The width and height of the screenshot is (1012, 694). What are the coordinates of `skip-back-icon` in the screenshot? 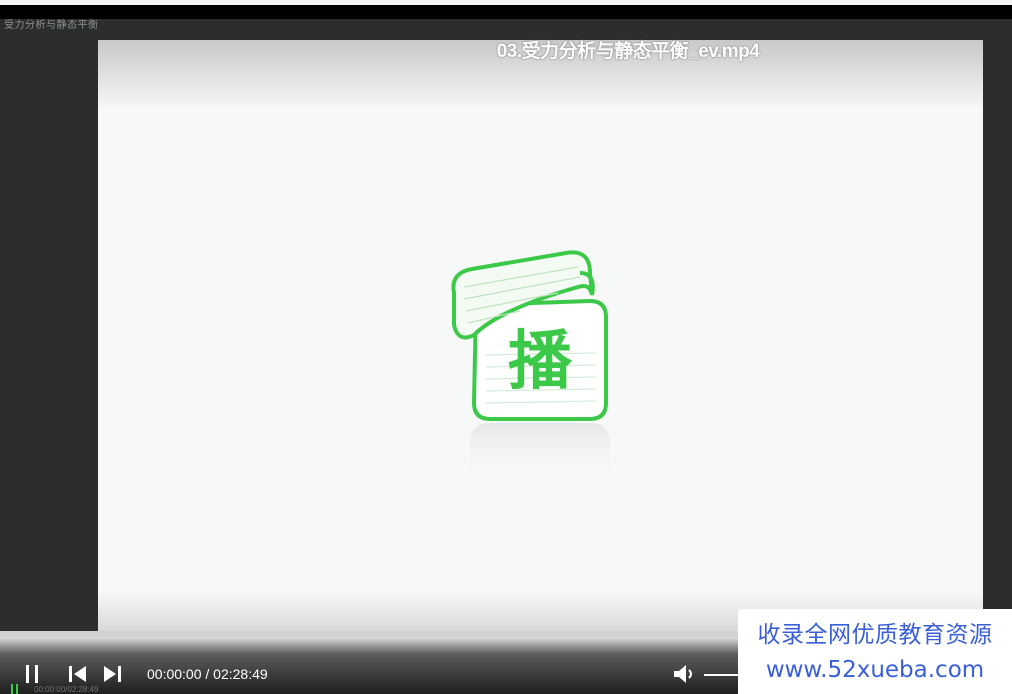 It's located at (78, 674).